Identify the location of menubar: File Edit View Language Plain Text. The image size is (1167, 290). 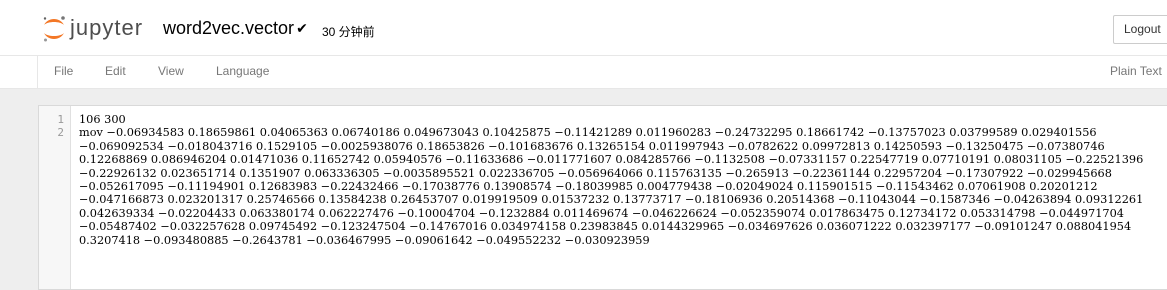
(583, 72).